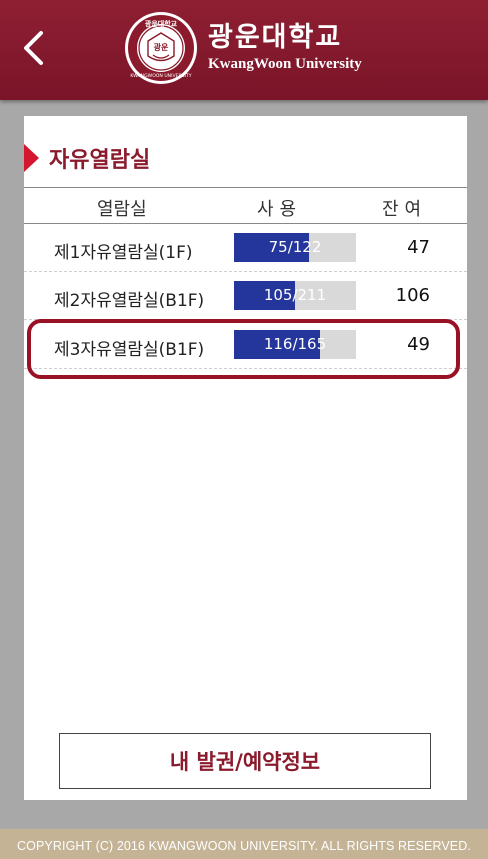 This screenshot has height=859, width=488. I want to click on room-row-2: 제2자유열람실(B1F) 105/211 106, so click(245, 296).